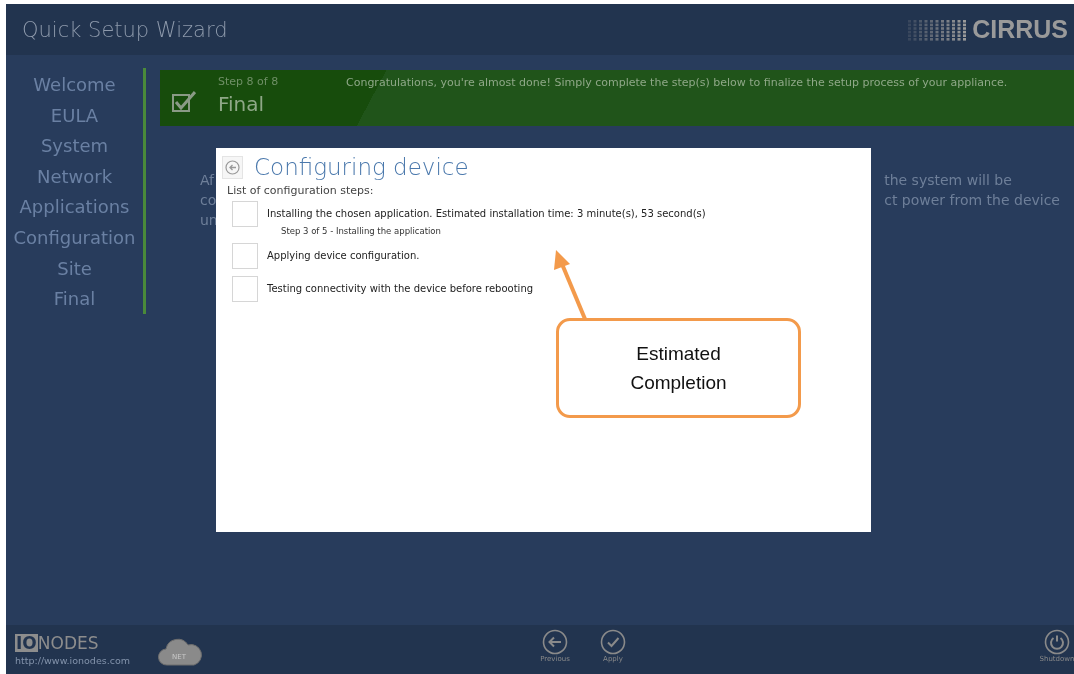 The height and width of the screenshot is (674, 1074). I want to click on step-label: Testing connectivity with the device before rebooting, so click(400, 288).